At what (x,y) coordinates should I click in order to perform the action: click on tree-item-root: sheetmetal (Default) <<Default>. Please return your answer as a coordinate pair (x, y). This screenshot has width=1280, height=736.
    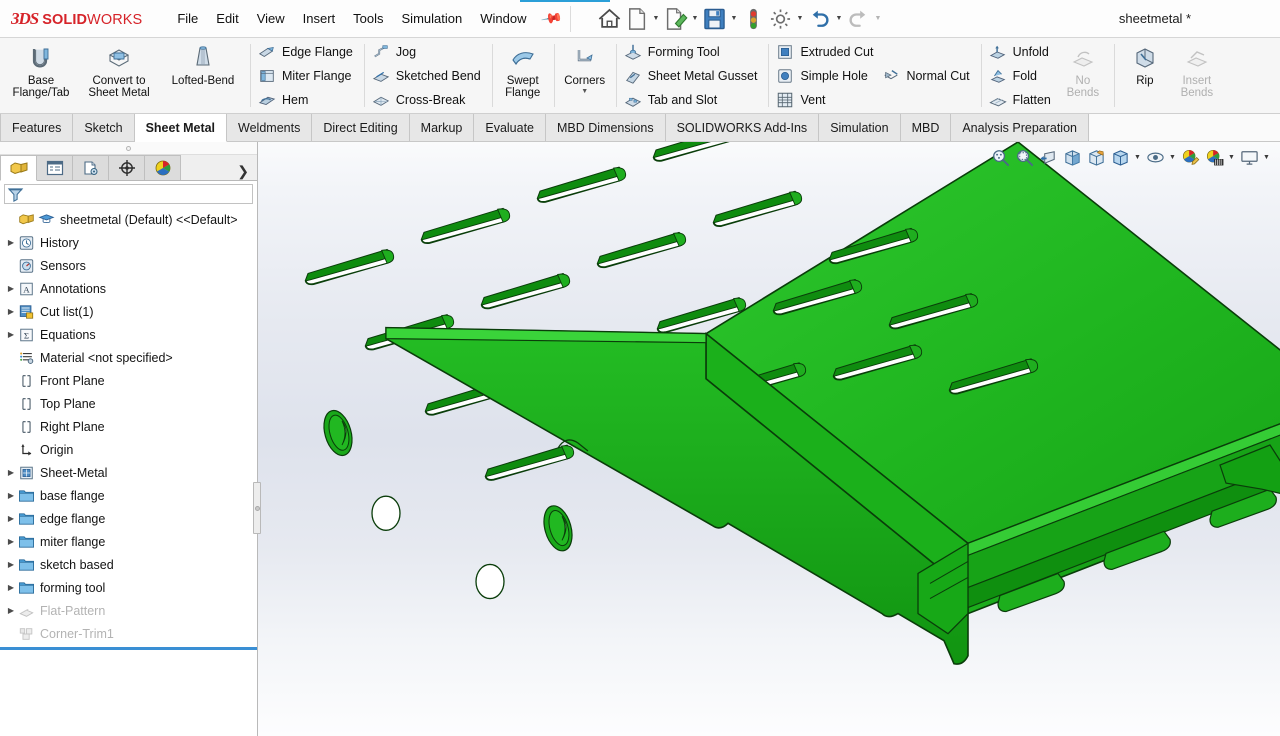
    Looking at the image, I should click on (128, 219).